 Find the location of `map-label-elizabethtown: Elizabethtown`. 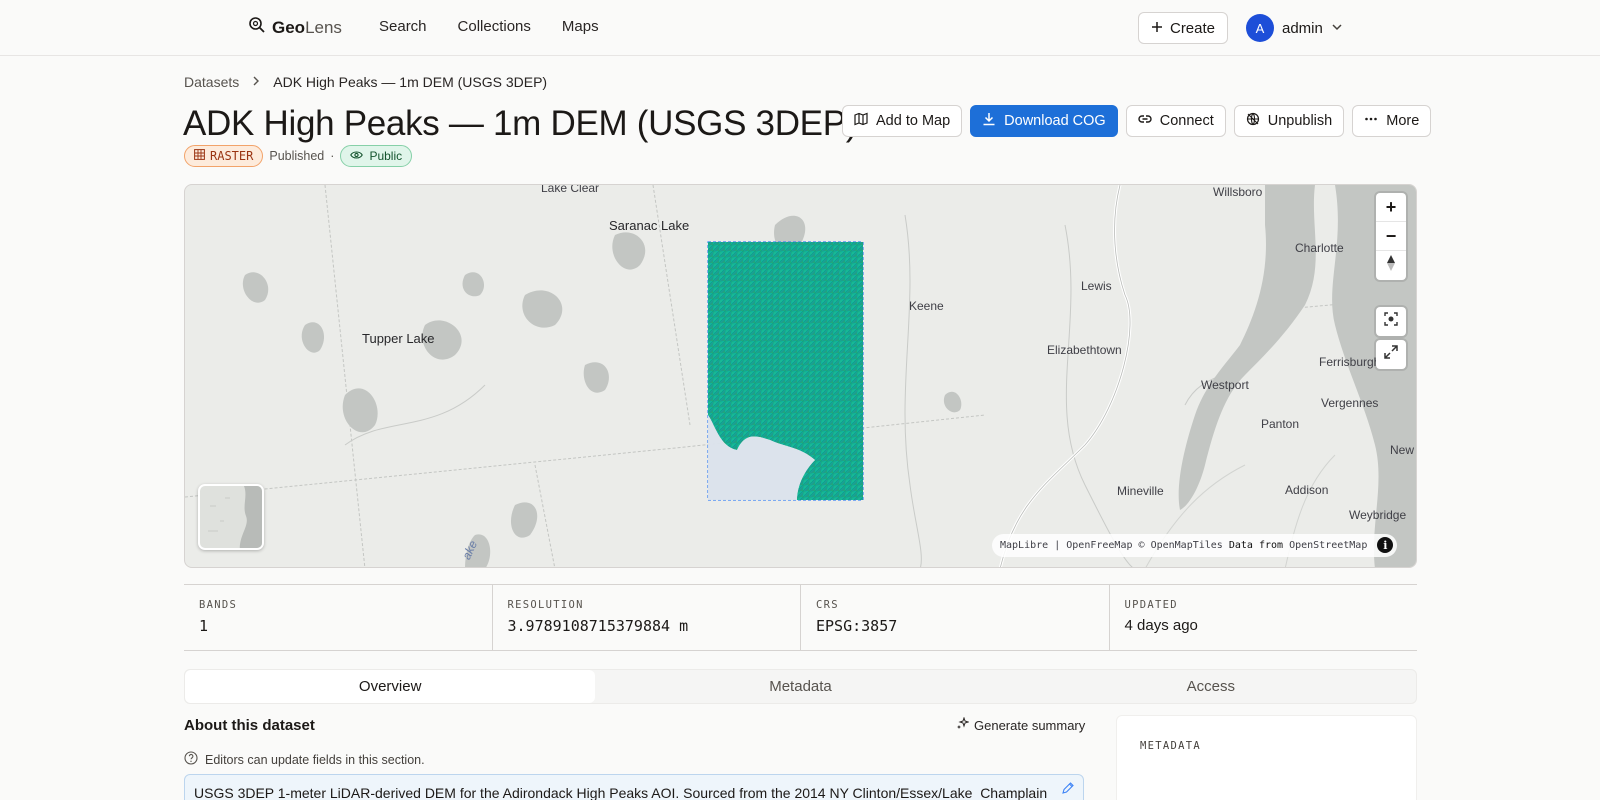

map-label-elizabethtown: Elizabethtown is located at coordinates (1084, 350).